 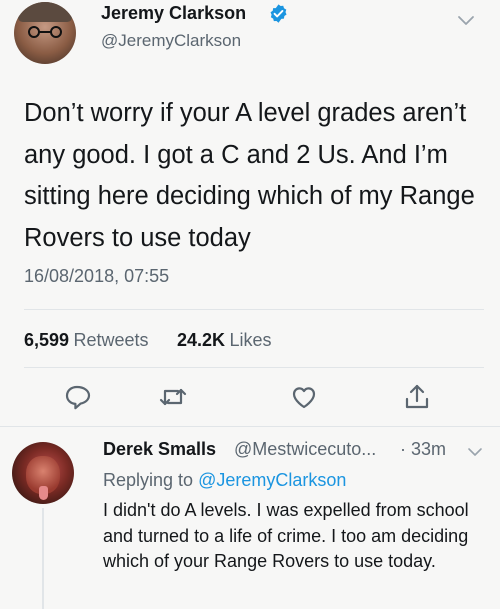 I want to click on replying-to: Replying to @JeremyClarkson, so click(x=224, y=480).